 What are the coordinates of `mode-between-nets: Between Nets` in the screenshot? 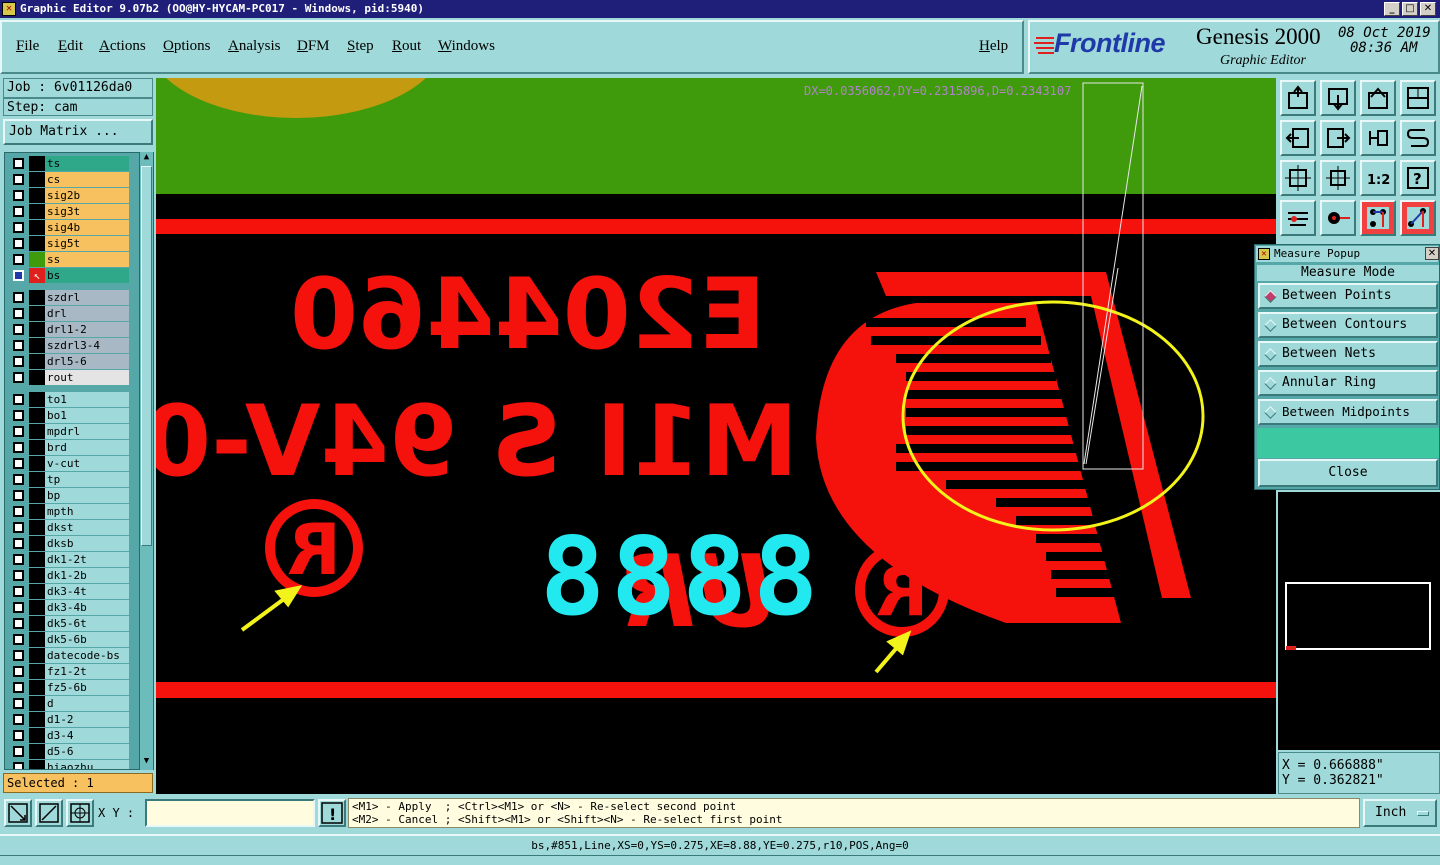 It's located at (1348, 354).